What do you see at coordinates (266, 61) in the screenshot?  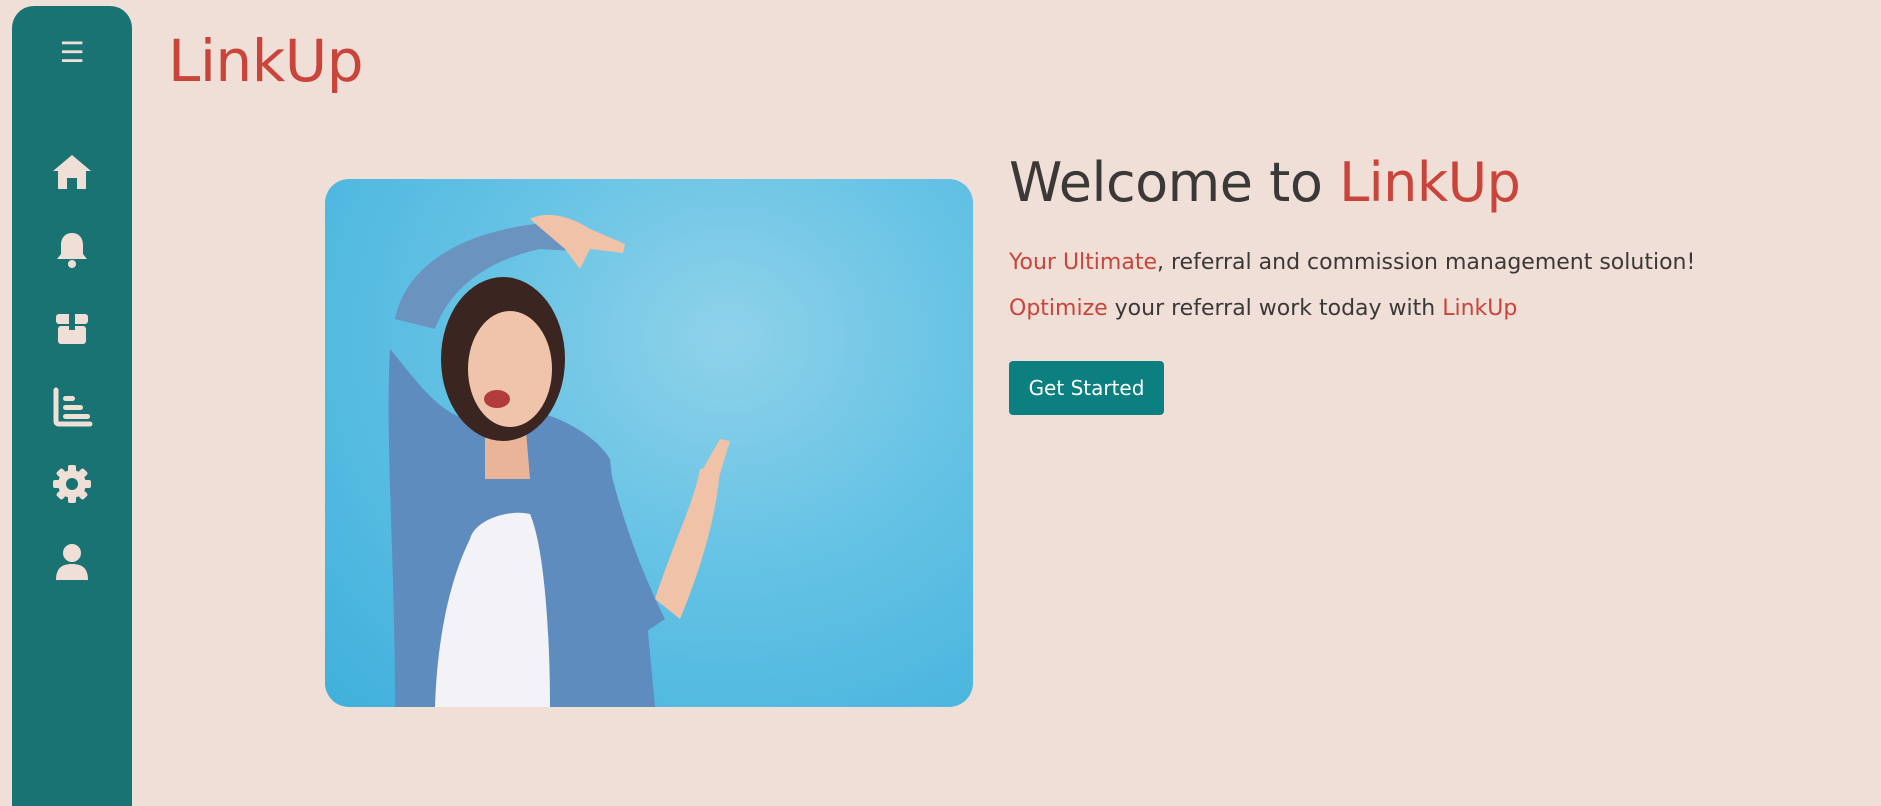 I see `app-logo: LinkUp` at bounding box center [266, 61].